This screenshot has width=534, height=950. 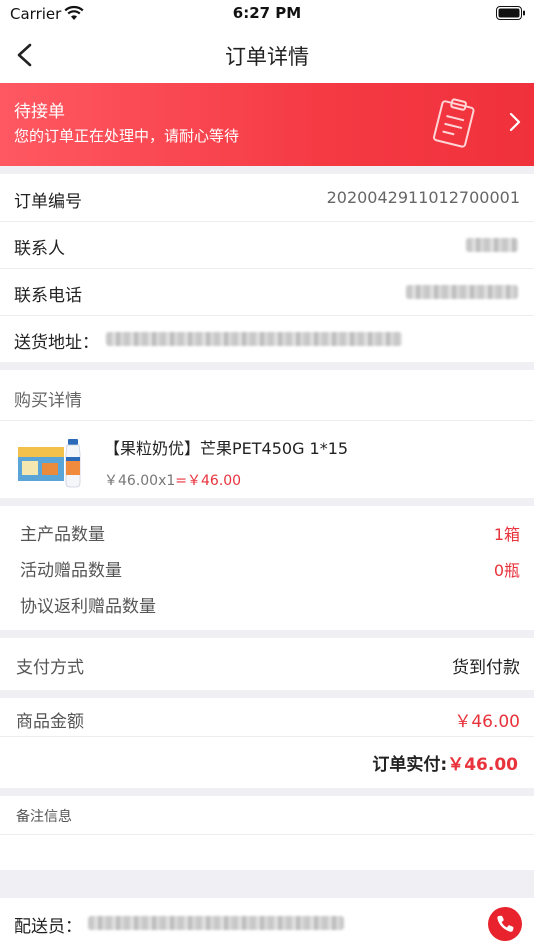 What do you see at coordinates (44, 817) in the screenshot?
I see `remark-label: 备注信息` at bounding box center [44, 817].